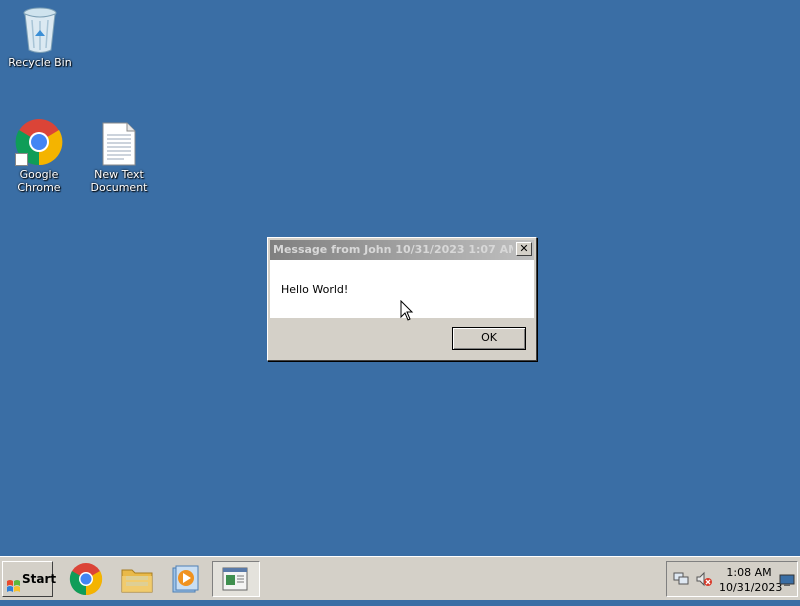 Image resolution: width=800 pixels, height=606 pixels. I want to click on start-label: Start, so click(39, 579).